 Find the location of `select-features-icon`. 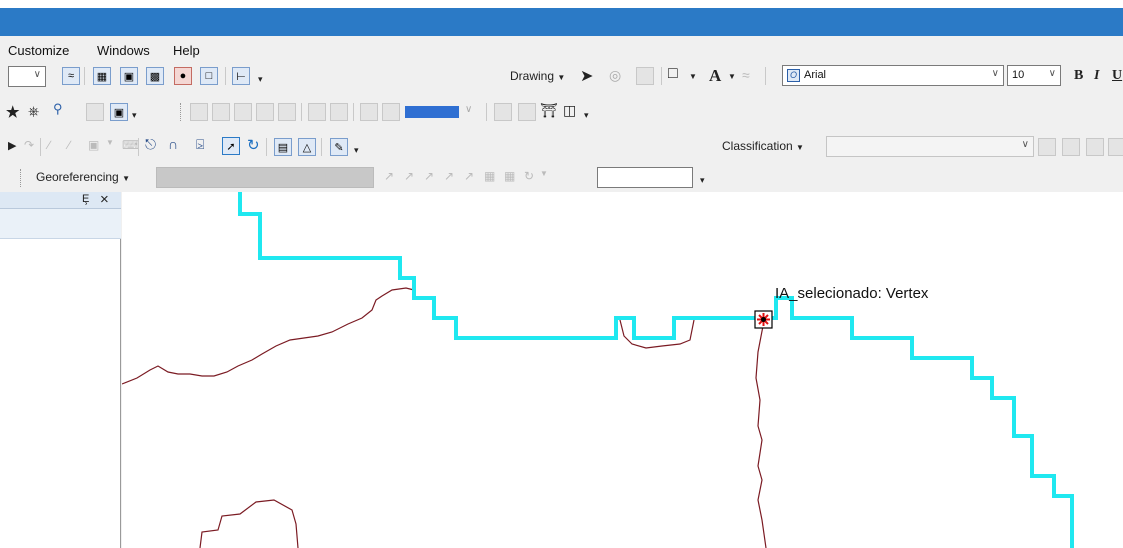

select-features-icon is located at coordinates (369, 112).